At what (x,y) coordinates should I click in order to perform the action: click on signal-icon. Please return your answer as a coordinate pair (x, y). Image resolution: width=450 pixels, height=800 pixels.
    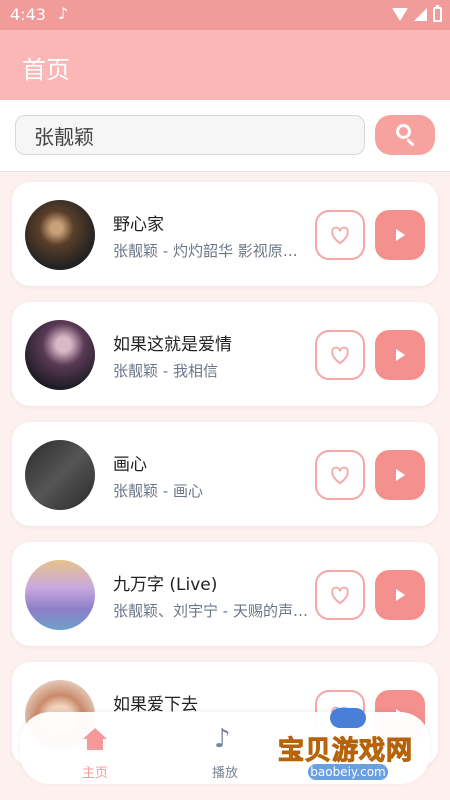
    Looking at the image, I should click on (420, 14).